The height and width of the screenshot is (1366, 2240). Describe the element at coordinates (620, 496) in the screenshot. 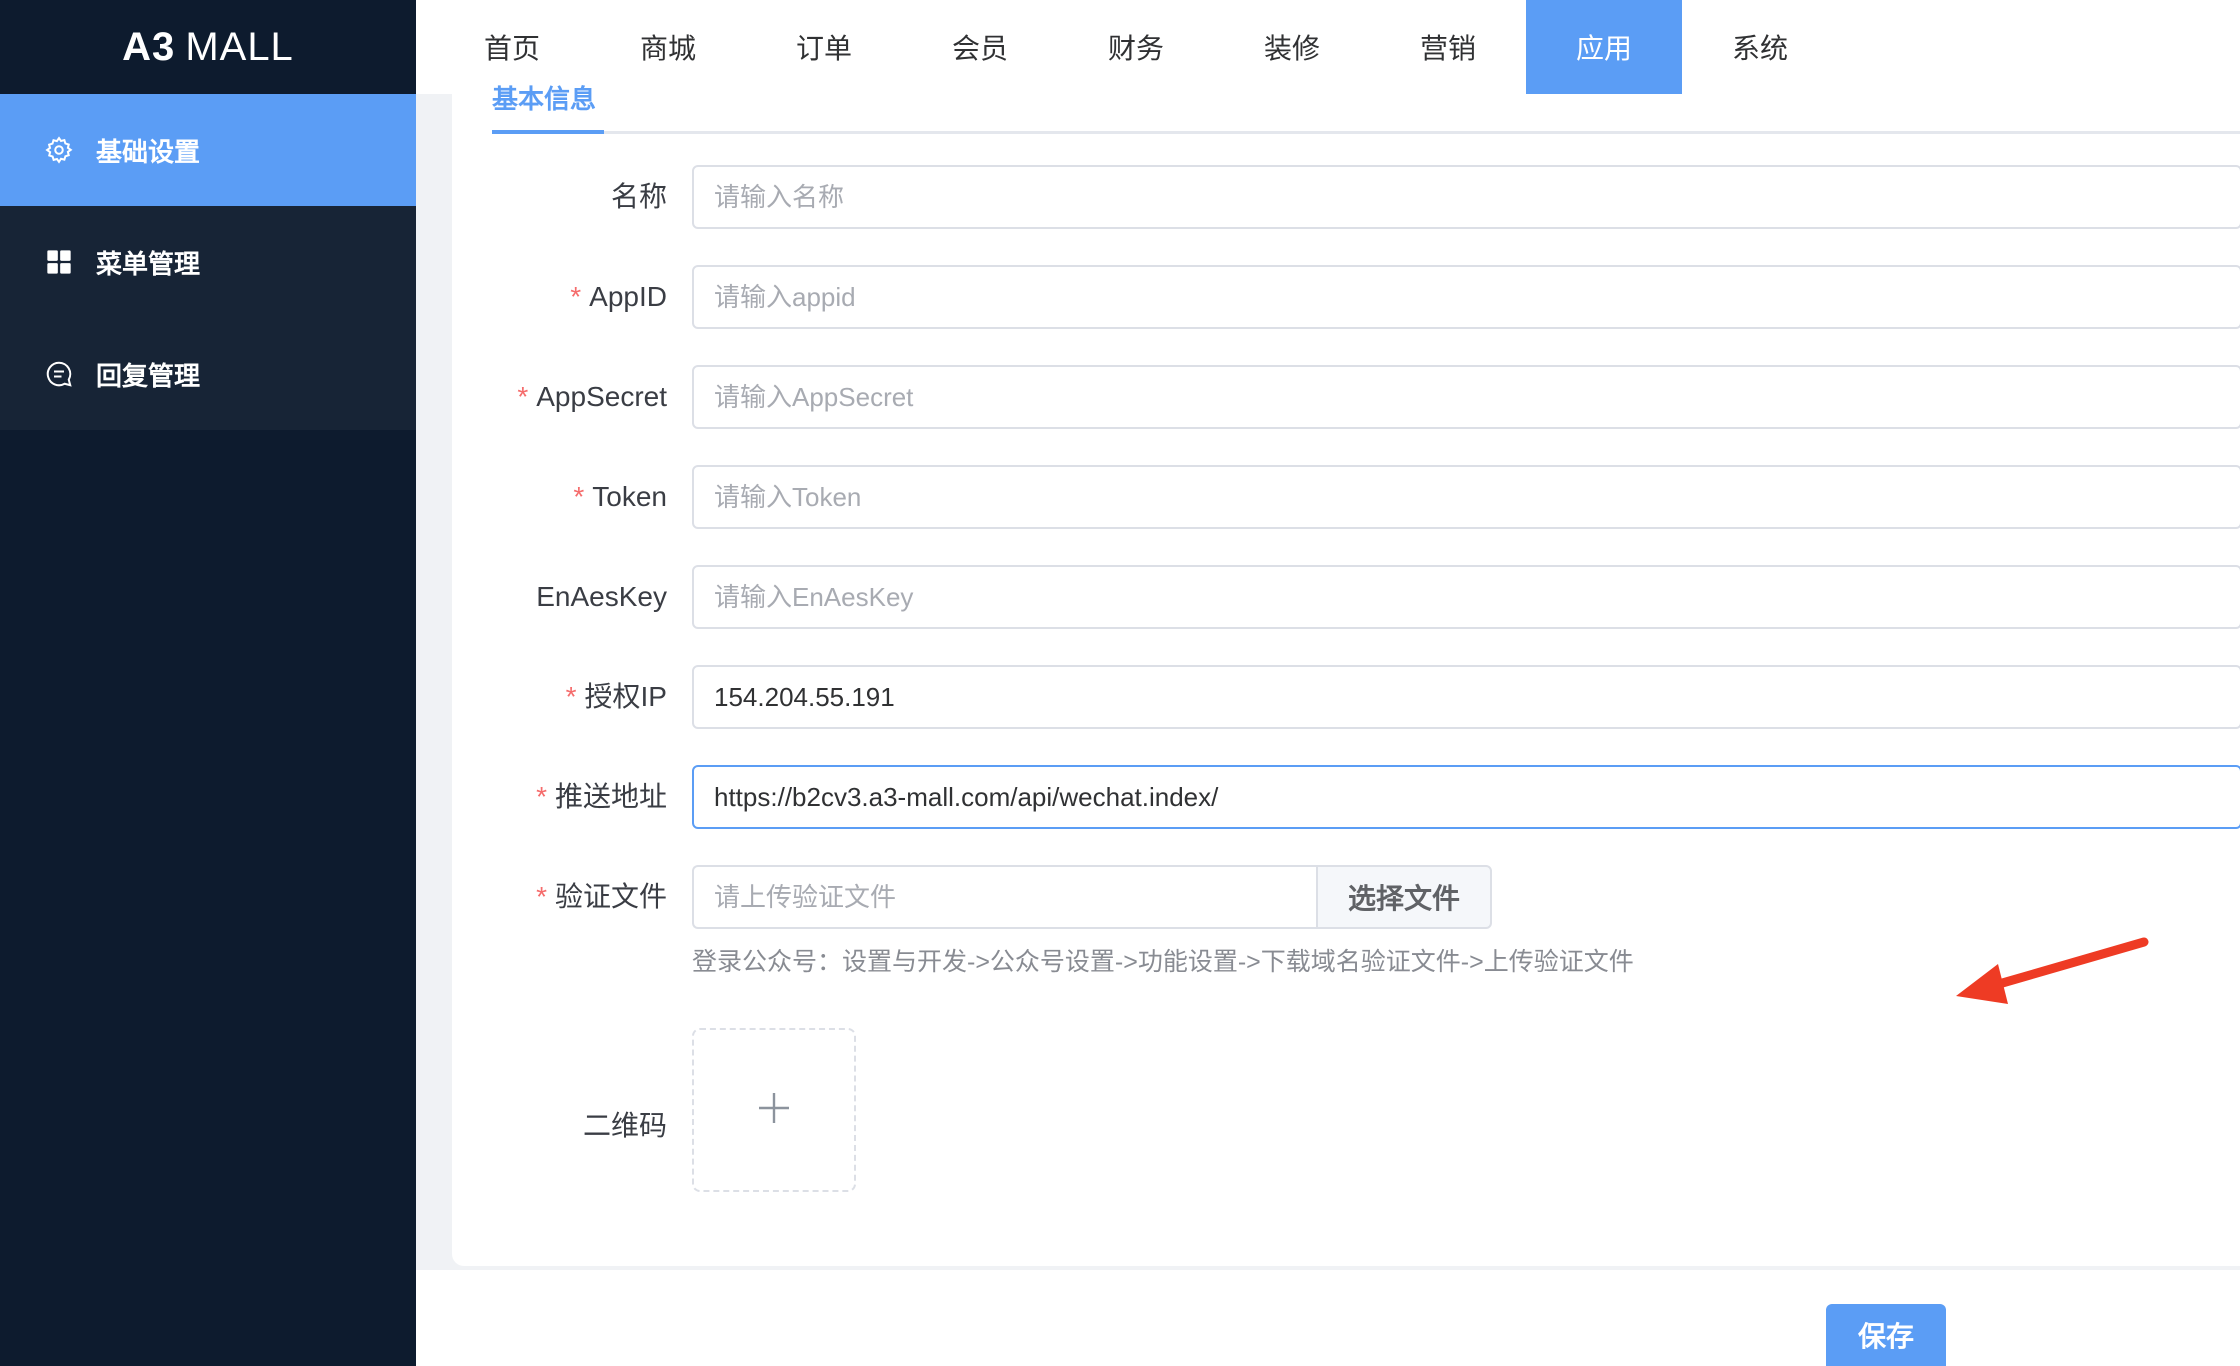

I see `token-label: * Token` at that location.